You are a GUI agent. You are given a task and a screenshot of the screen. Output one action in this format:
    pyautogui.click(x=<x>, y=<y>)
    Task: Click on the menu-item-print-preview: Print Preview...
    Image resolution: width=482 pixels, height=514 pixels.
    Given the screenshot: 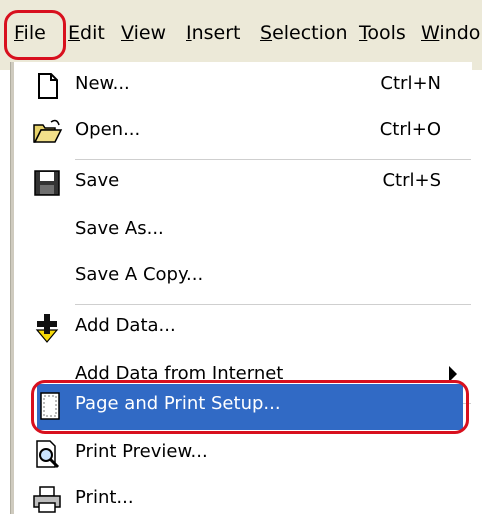 What is the action you would take?
    pyautogui.click(x=241, y=455)
    